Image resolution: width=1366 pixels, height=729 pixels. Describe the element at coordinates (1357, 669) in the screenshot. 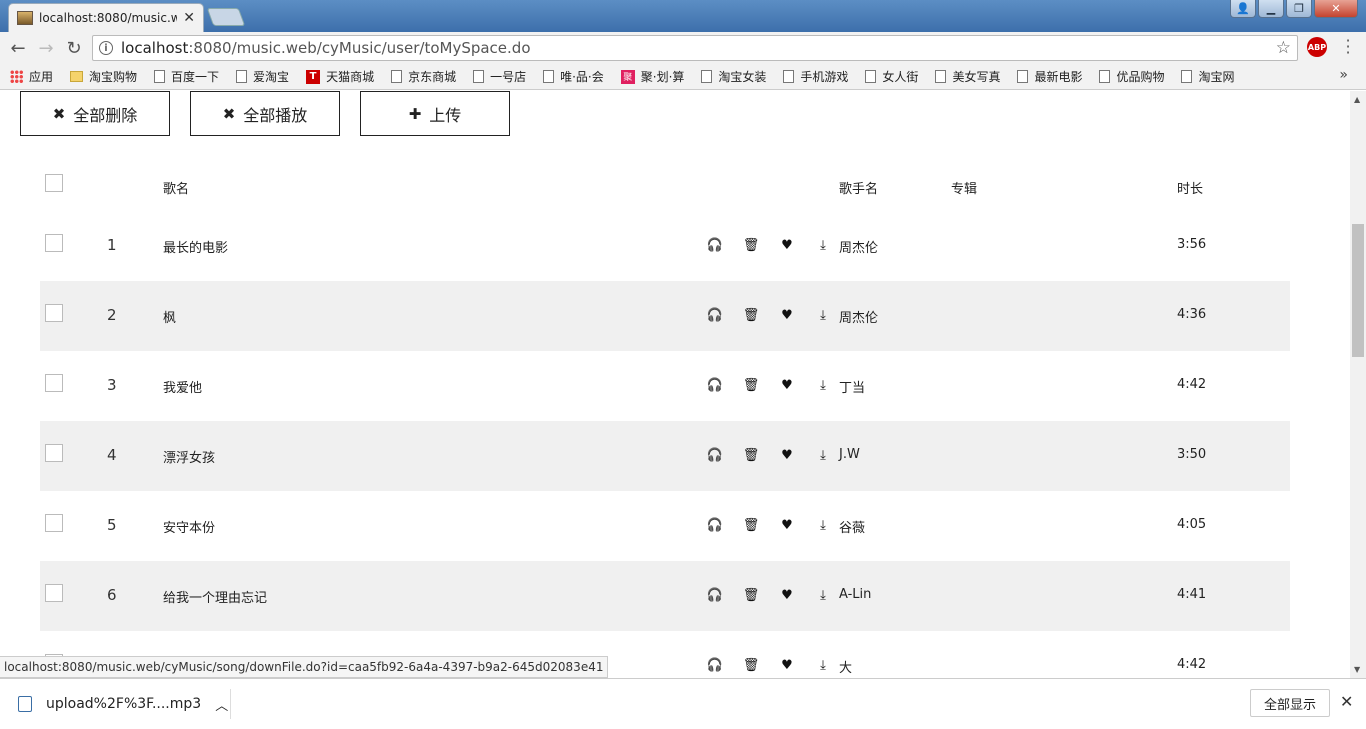

I see `scroll-down-icon: ▼` at that location.